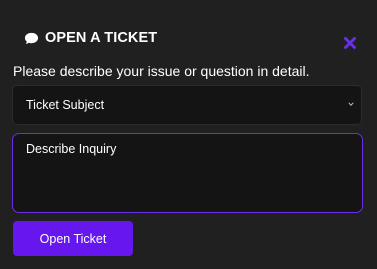  I want to click on close-icon, so click(350, 43).